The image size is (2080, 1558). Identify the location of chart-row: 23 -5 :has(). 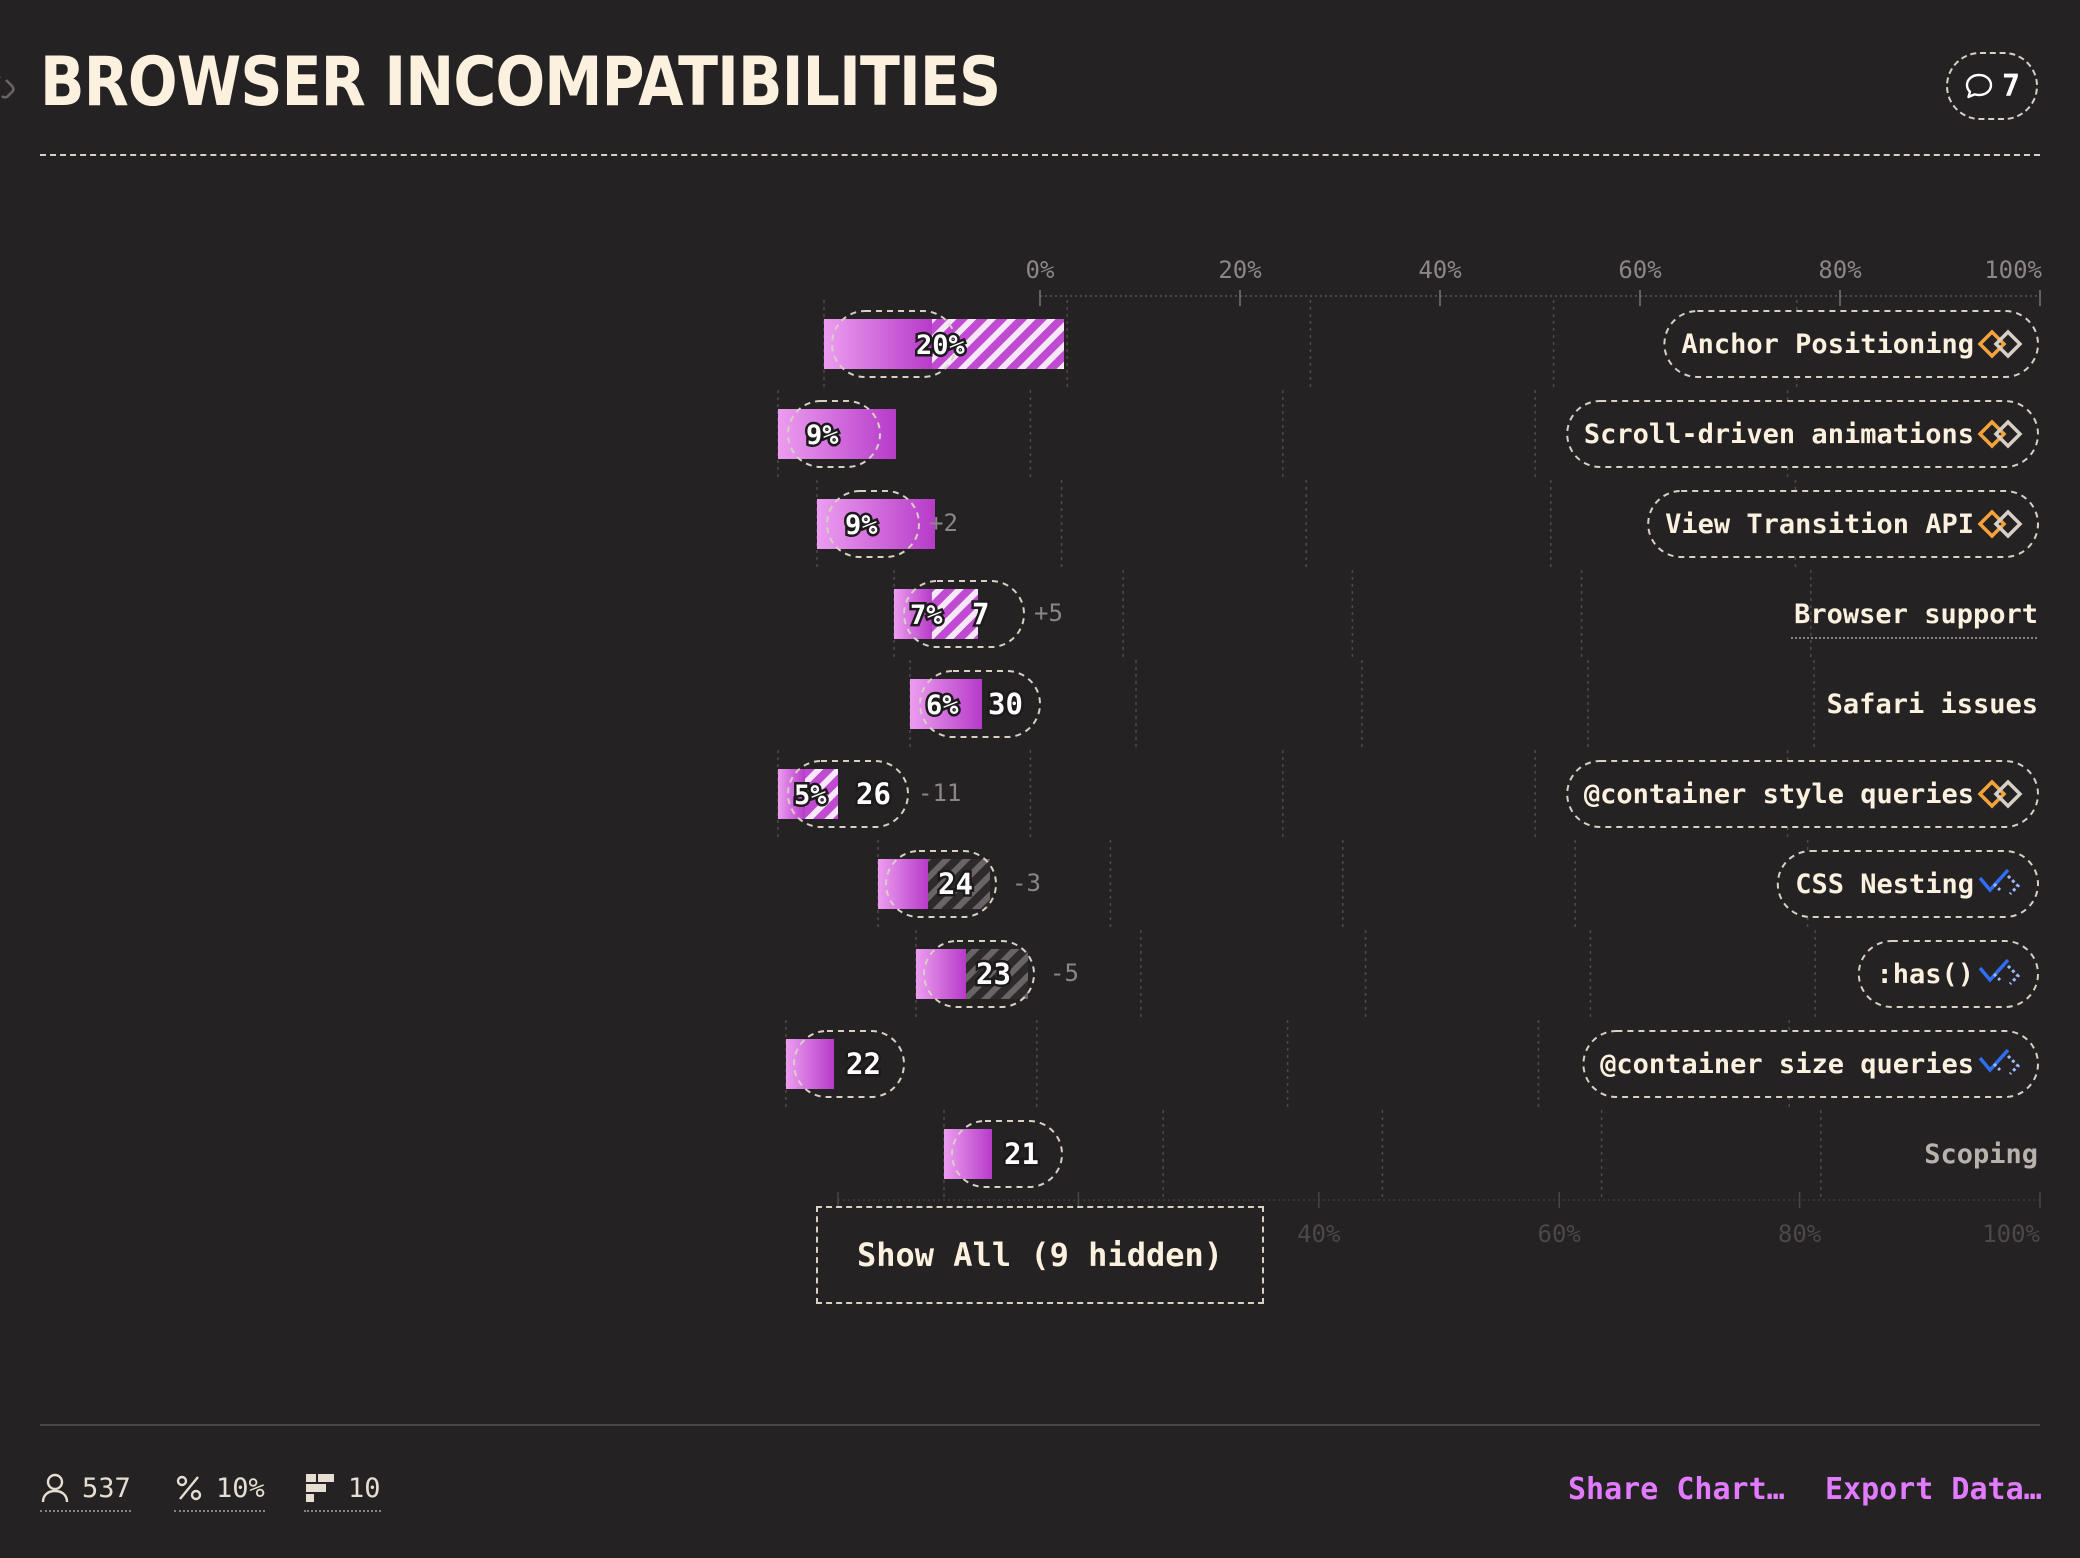
(1478, 974).